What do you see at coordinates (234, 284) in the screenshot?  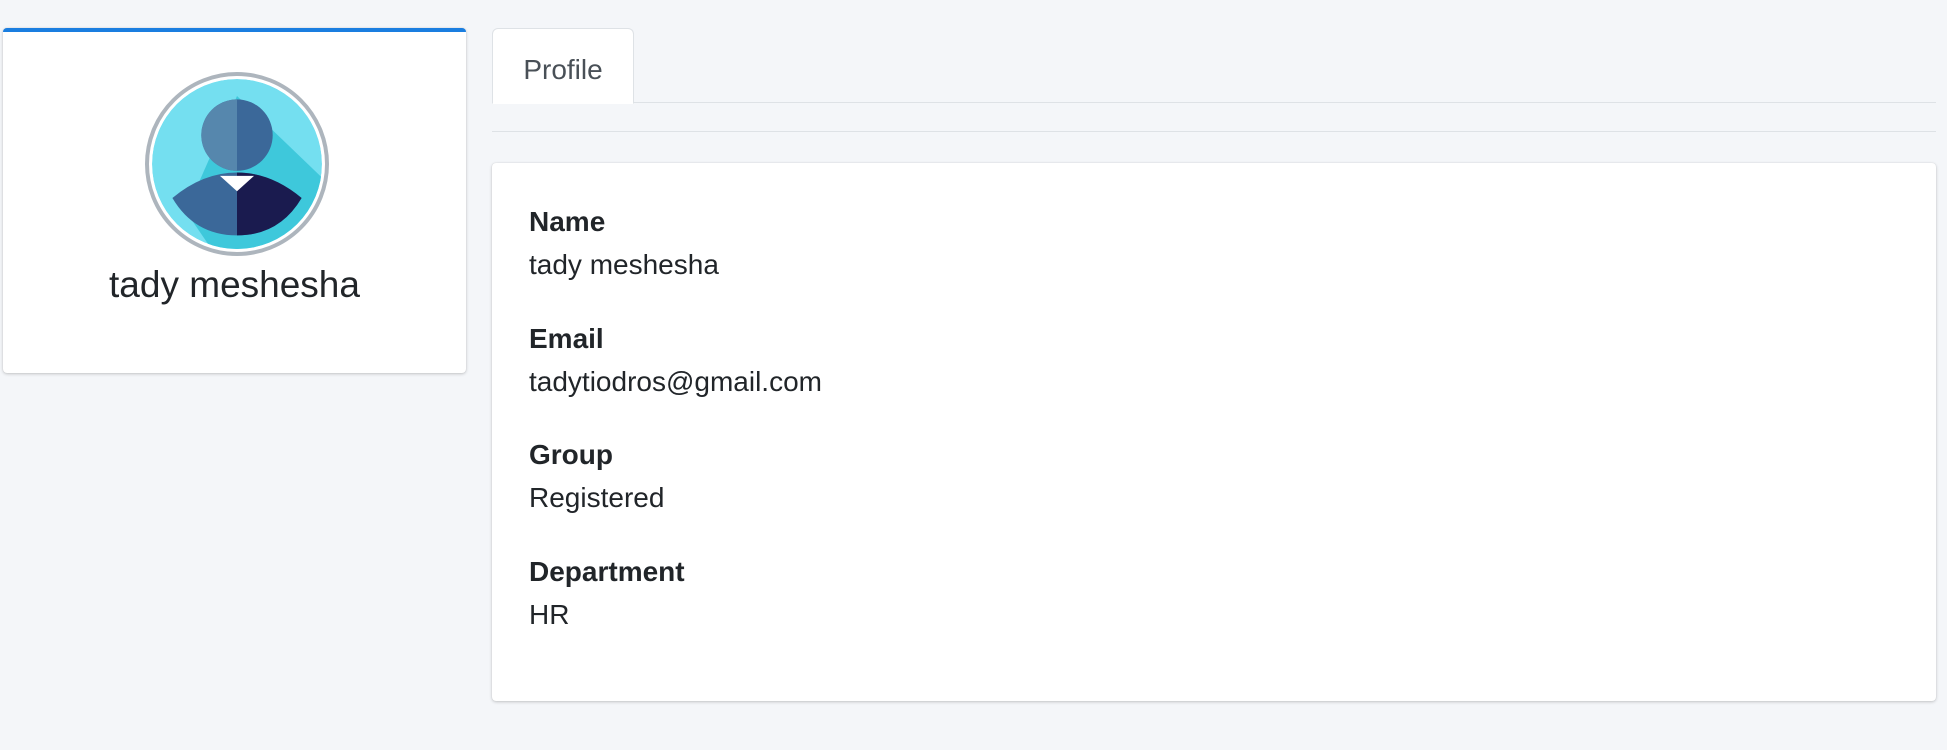 I see `profile-display-name: tady meshesha` at bounding box center [234, 284].